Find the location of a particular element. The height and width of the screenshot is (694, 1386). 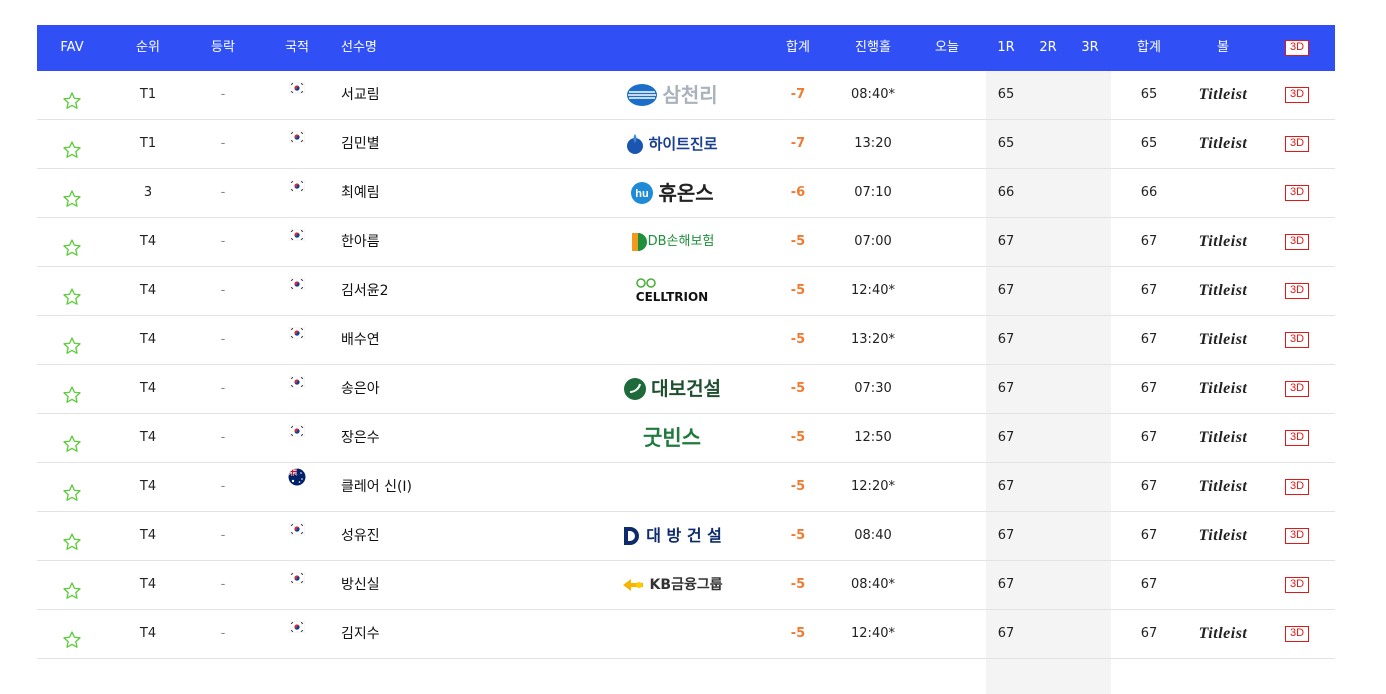

player-name: 장은수 is located at coordinates (421, 438).